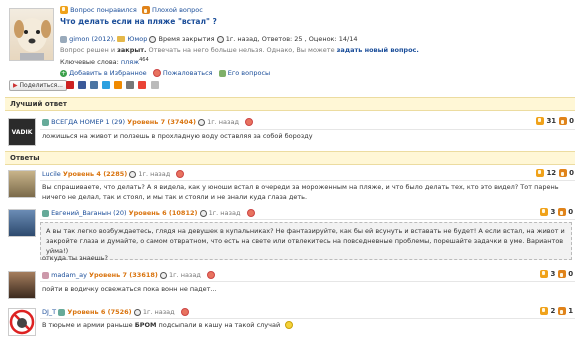  I want to click on answer-level: Уровень 4 (2285), so click(95, 174).